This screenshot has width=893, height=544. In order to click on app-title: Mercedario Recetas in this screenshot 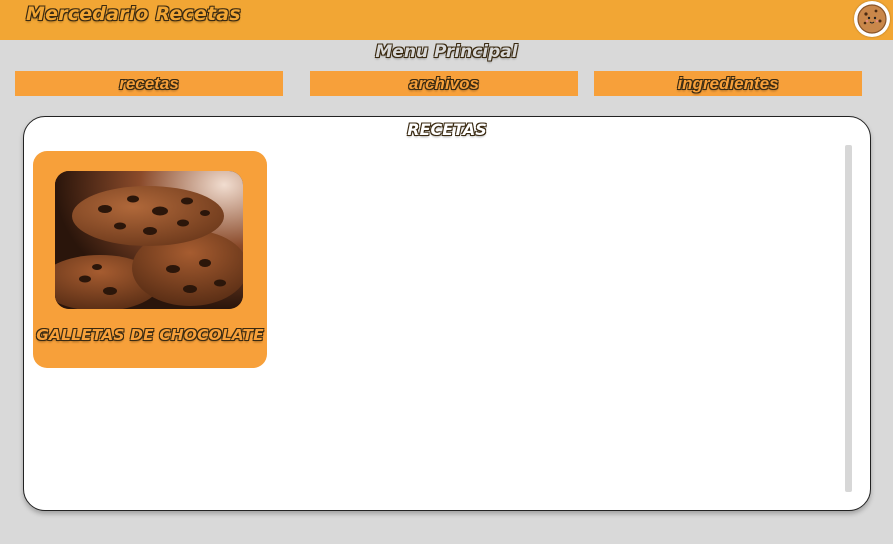, I will do `click(133, 14)`.